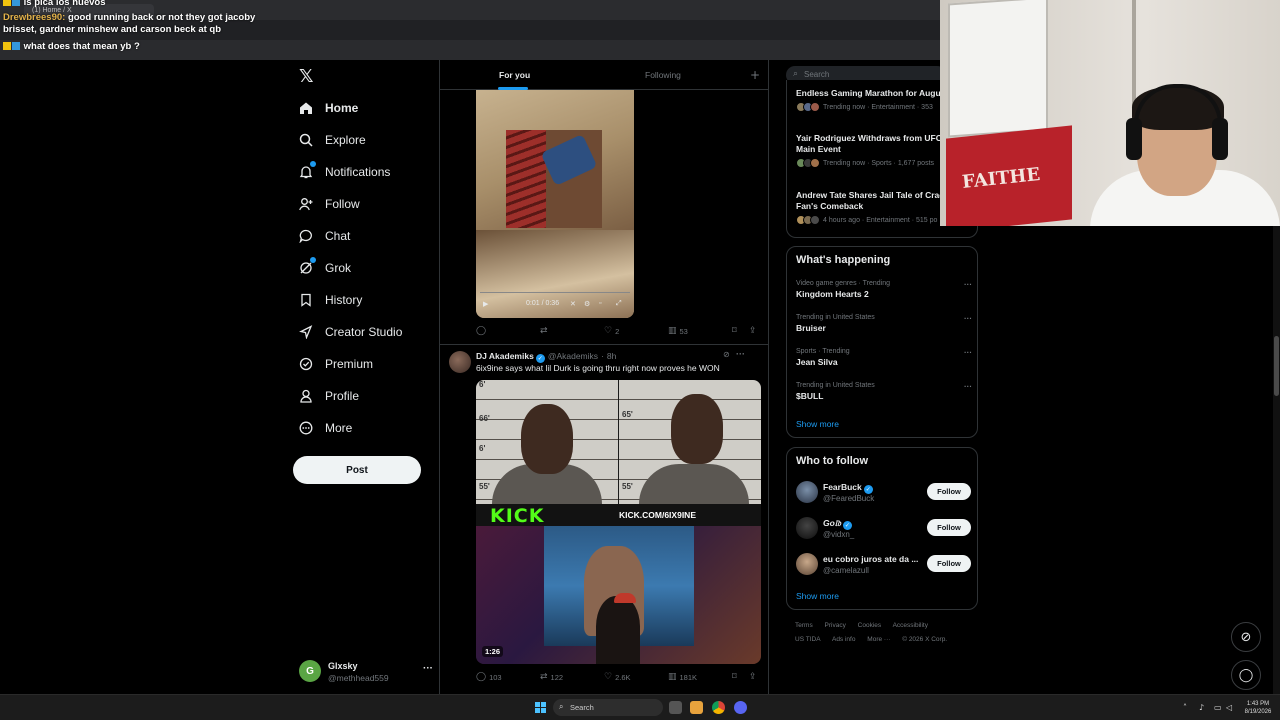  What do you see at coordinates (884, 323) in the screenshot?
I see `trend-item: Trending in United States Bruiser ···` at bounding box center [884, 323].